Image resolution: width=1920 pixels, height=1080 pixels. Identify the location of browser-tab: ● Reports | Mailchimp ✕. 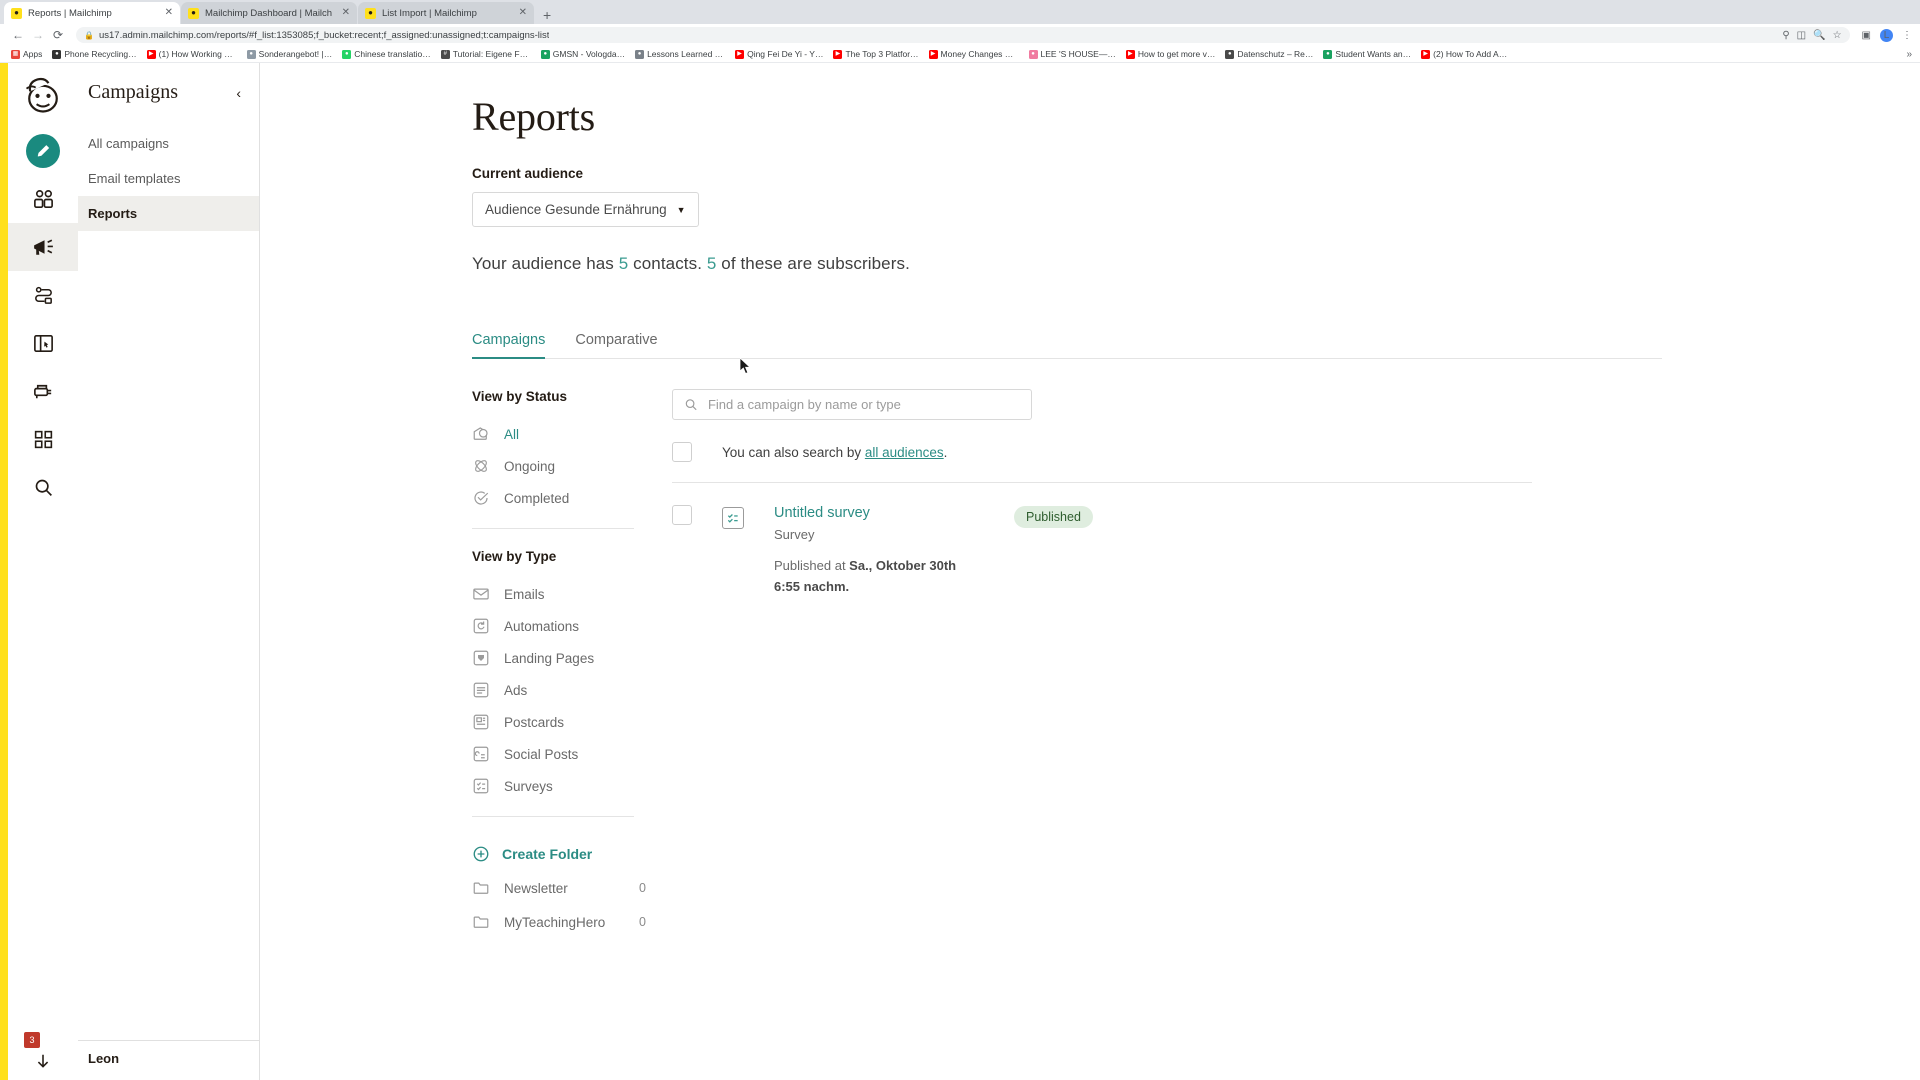
(92, 13).